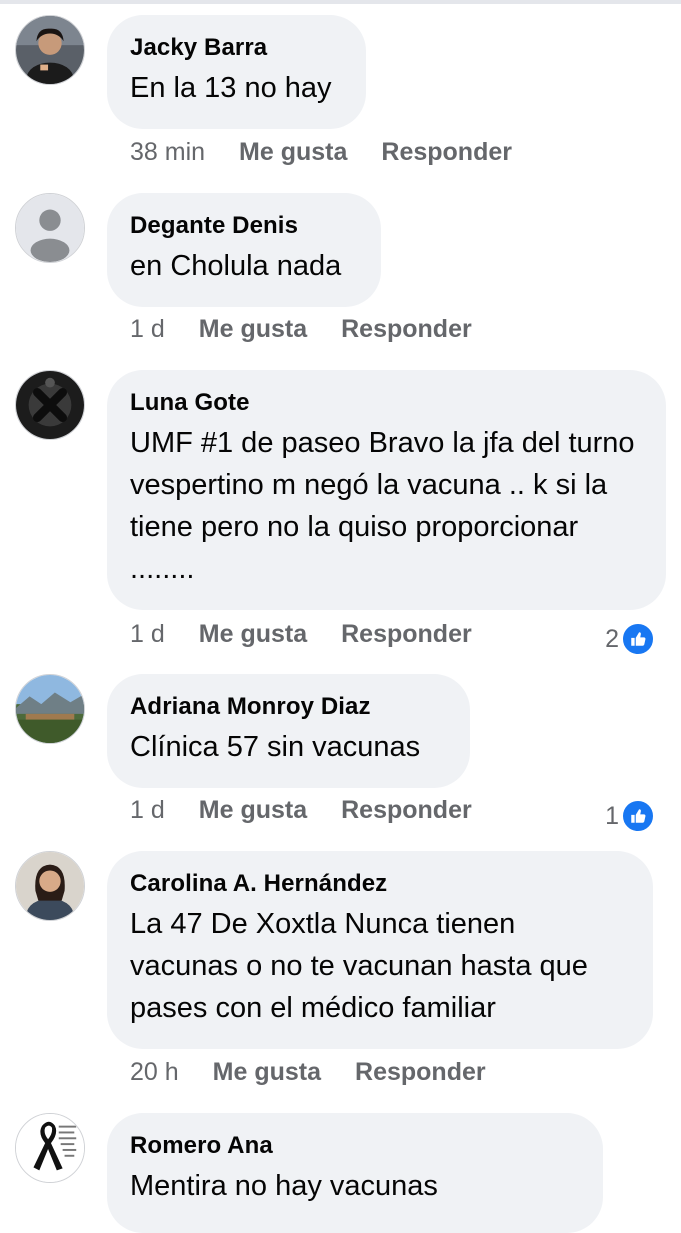 The width and height of the screenshot is (681, 1233). I want to click on reaction-count: 1, so click(612, 815).